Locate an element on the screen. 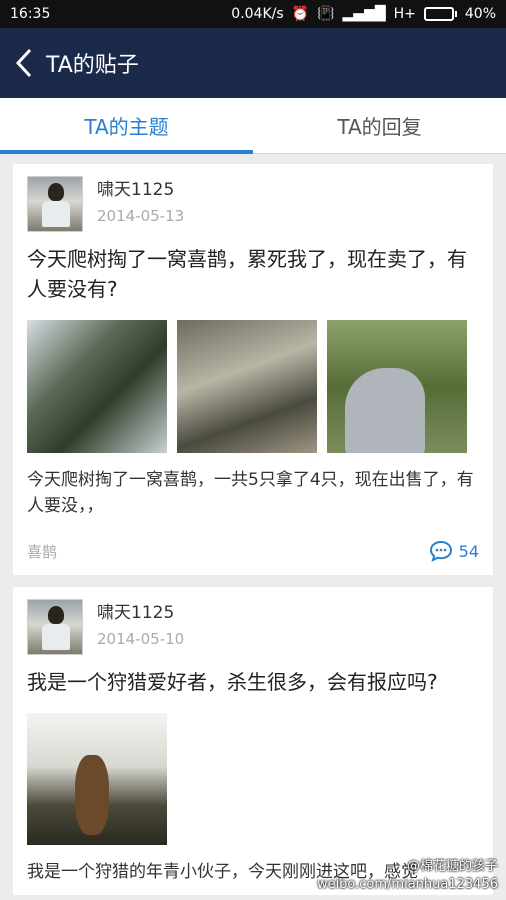 The image size is (506, 900). status-indicators: 0.04K/s ⏰ 📳 ▂▄▆█ H+ 40% is located at coordinates (363, 14).